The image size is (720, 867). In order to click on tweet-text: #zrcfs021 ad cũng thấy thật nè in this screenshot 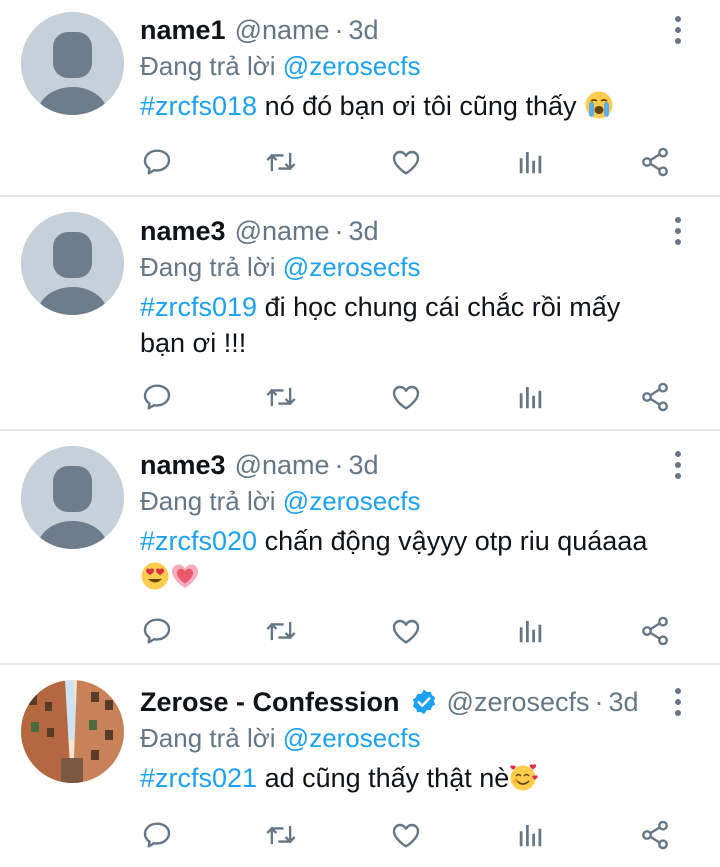, I will do `click(420, 778)`.